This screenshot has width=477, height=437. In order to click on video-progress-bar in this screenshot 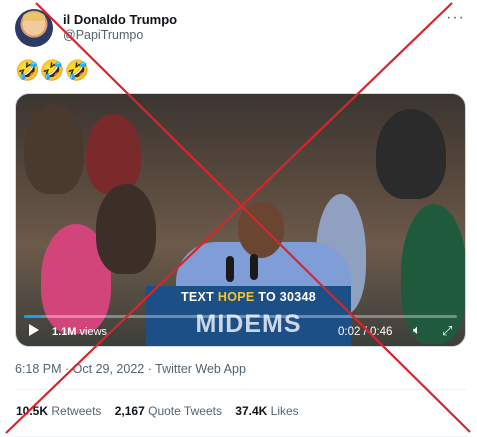, I will do `click(240, 316)`.